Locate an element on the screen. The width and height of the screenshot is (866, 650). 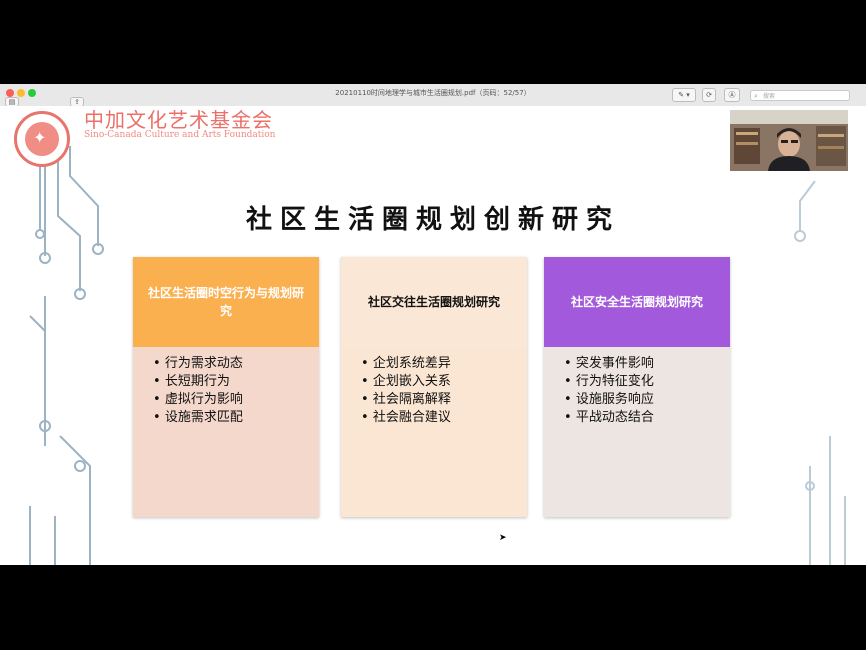
list-item: 平战动态结合 is located at coordinates (647, 418).